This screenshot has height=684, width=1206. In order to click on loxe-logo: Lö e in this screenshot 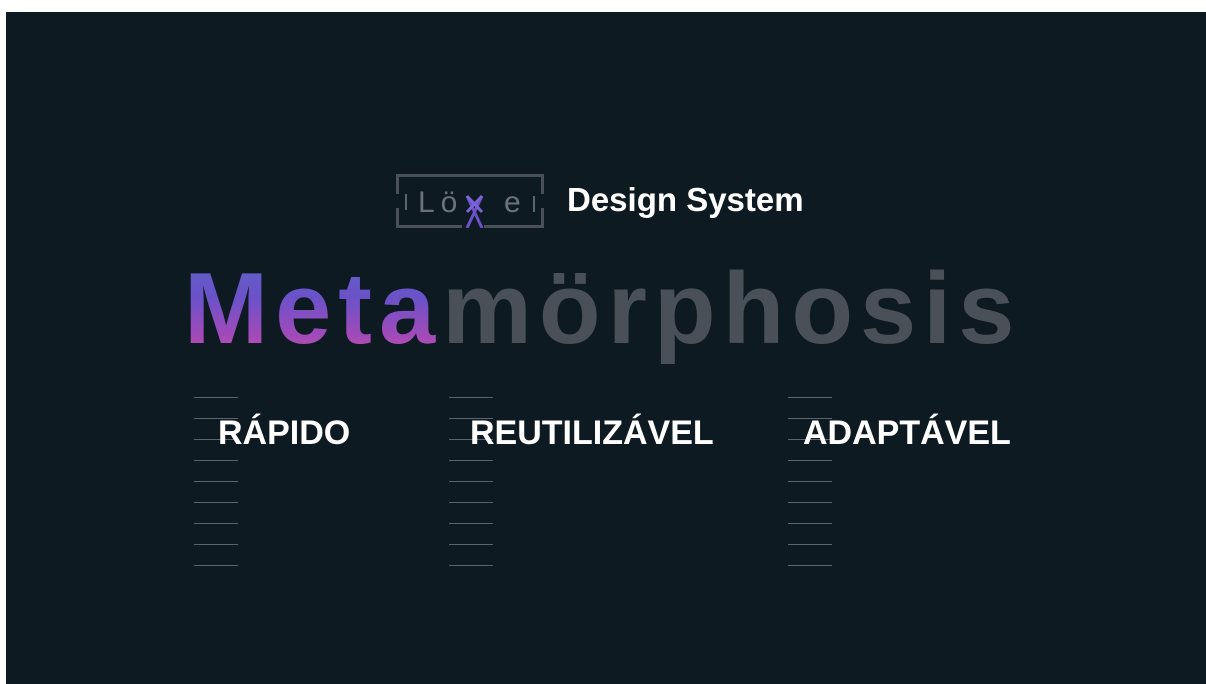, I will do `click(470, 201)`.